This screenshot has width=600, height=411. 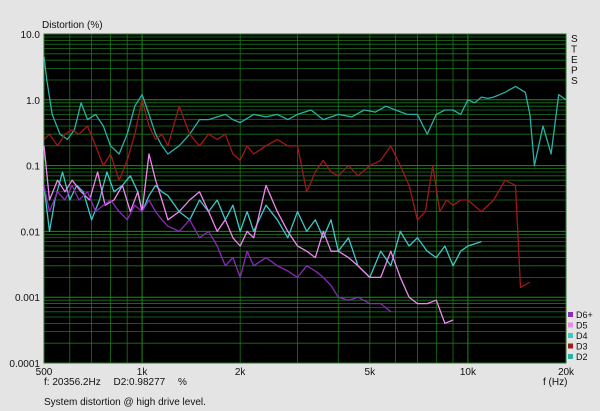 I want to click on status-readout: f: 20356.2Hz D2:0.98277 %, so click(x=120, y=382).